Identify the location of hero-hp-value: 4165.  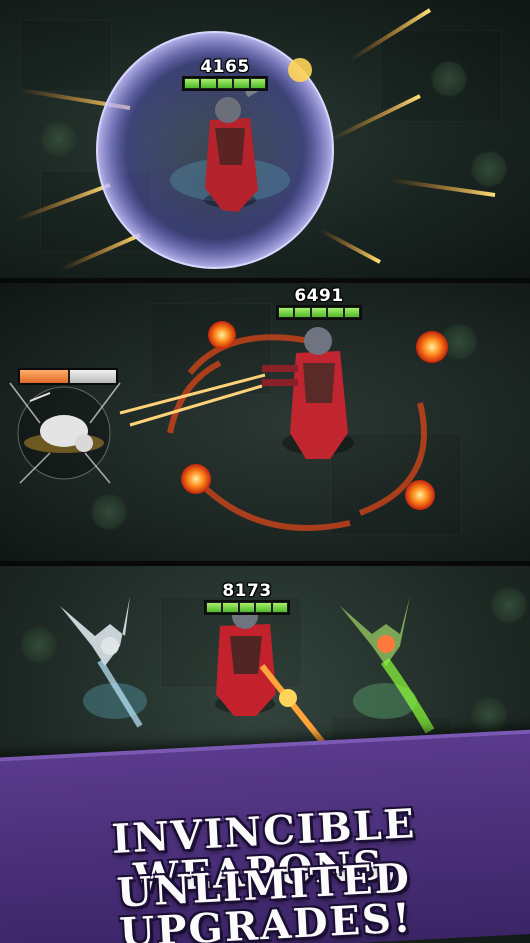
(225, 67).